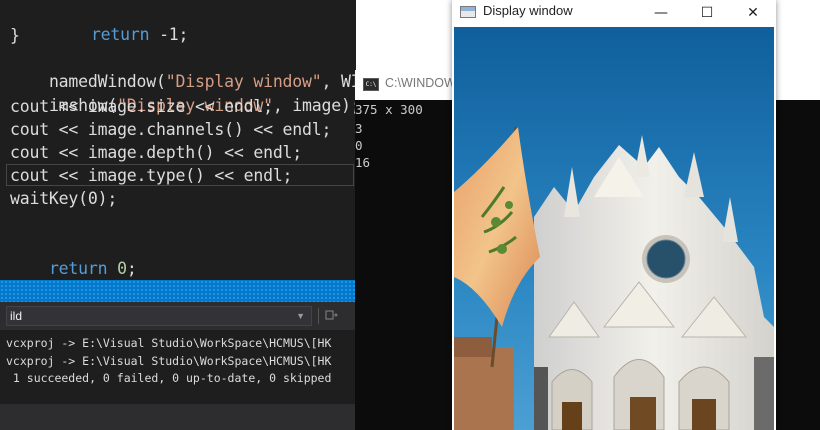 This screenshot has height=430, width=820. I want to click on console-icon: C:\, so click(371, 84).